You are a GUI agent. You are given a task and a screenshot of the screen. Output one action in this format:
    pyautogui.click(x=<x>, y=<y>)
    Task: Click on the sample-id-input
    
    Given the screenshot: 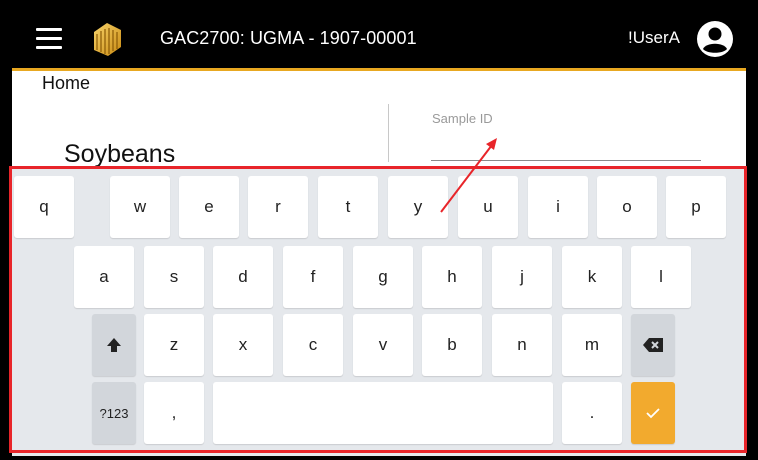 What is the action you would take?
    pyautogui.click(x=566, y=144)
    